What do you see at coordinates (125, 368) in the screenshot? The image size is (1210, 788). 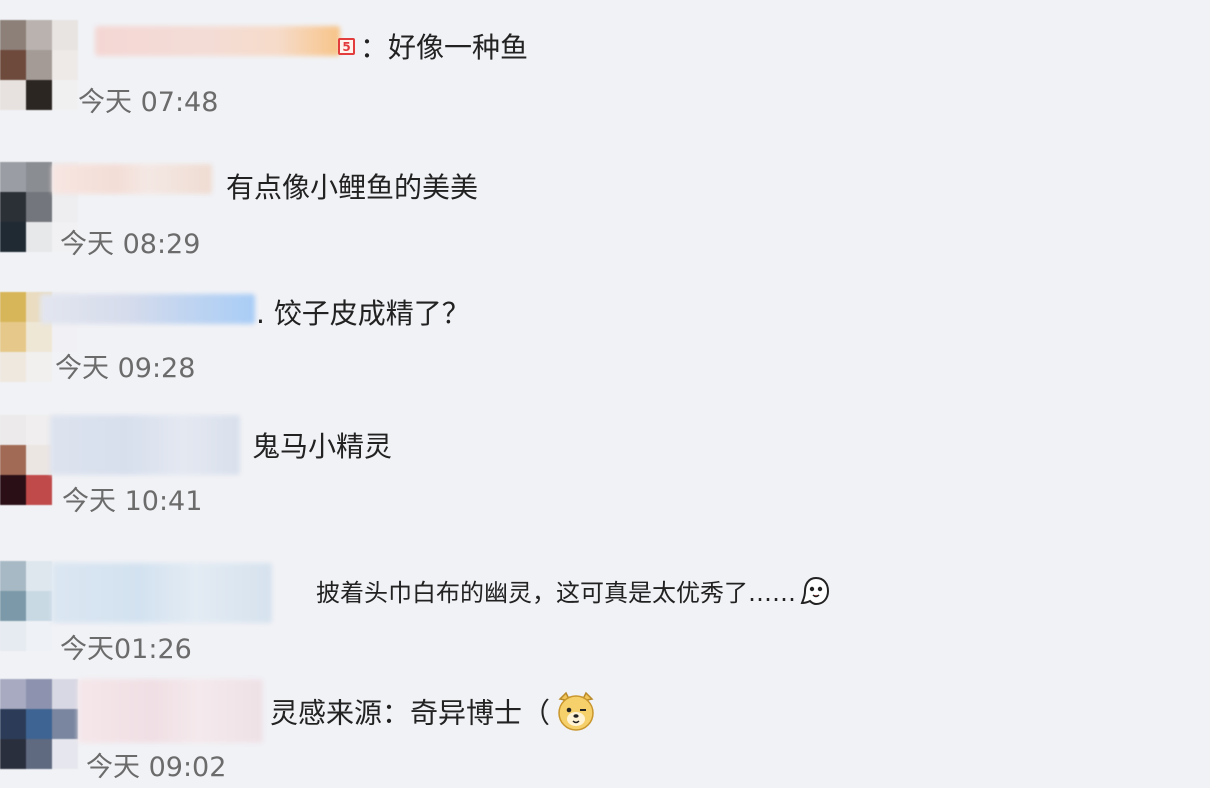 I see `comment-time: 今天 09:28` at bounding box center [125, 368].